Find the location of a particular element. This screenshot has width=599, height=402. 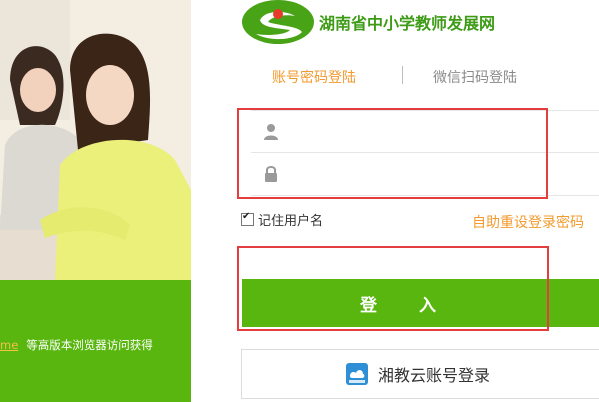

xiangjiaoyun-login-label: 湘教云账号登录 is located at coordinates (434, 375).